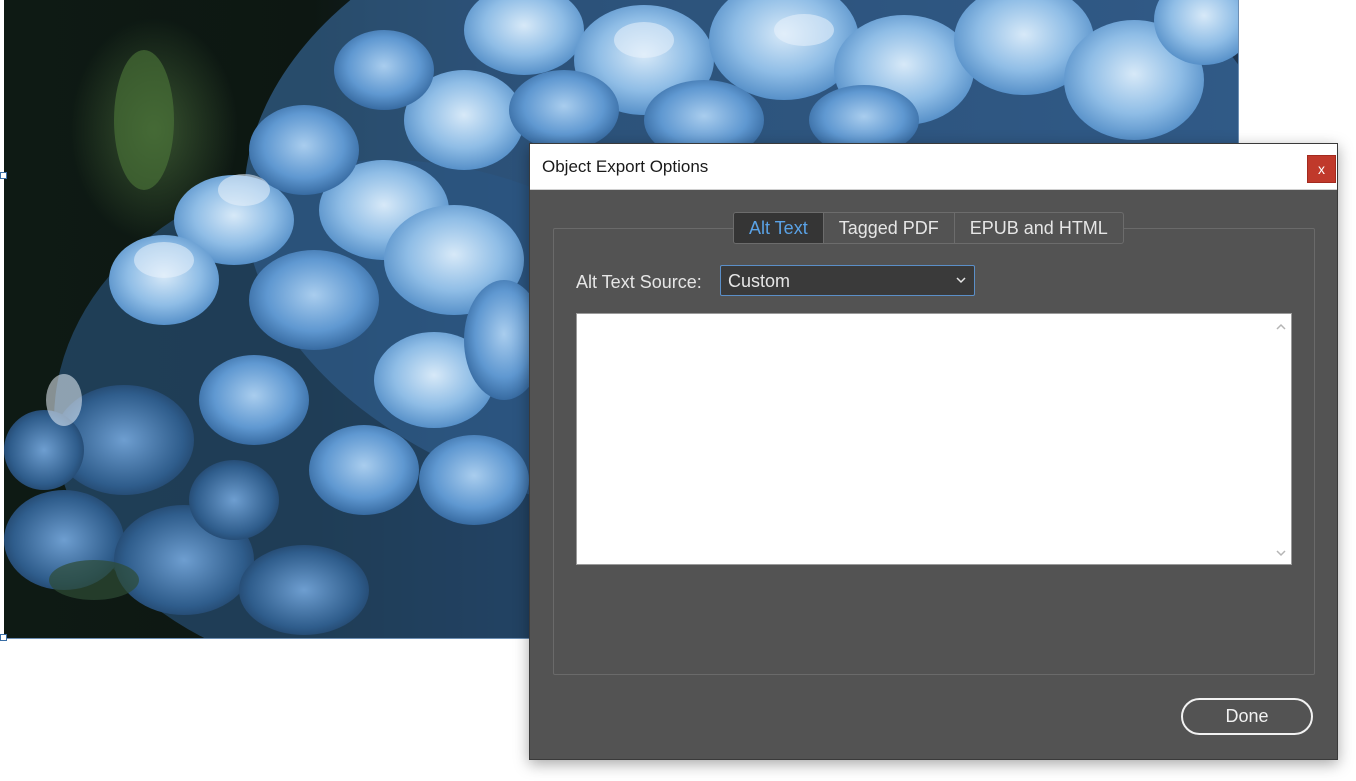  Describe the element at coordinates (639, 282) in the screenshot. I see `alt-text-source-label: Alt Text Source:` at that location.